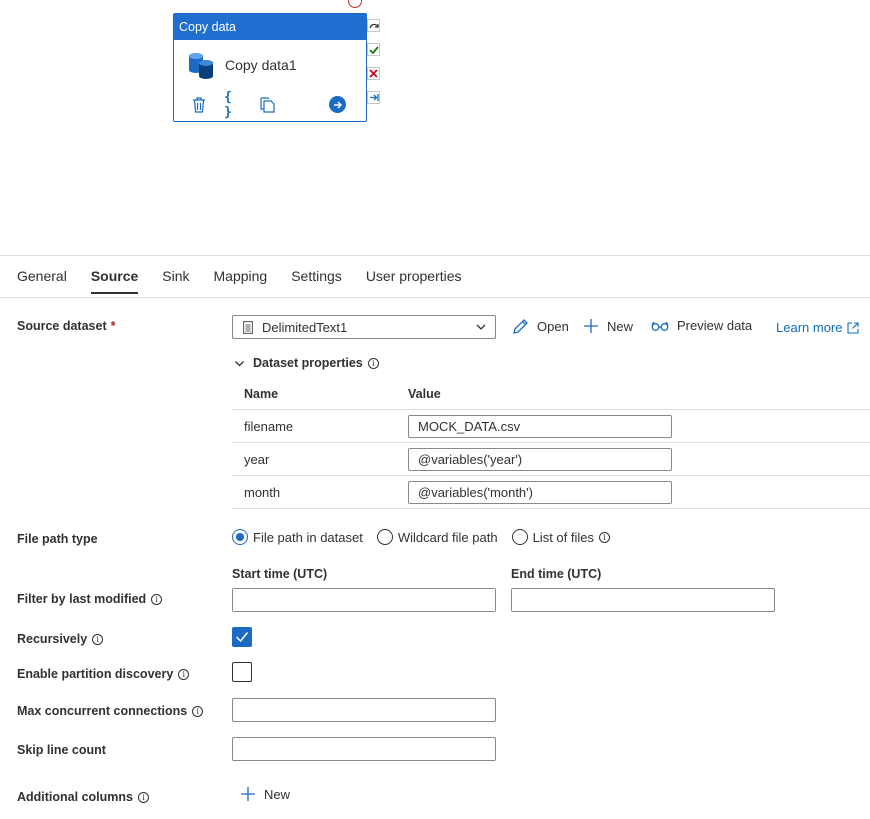  What do you see at coordinates (424, 393) in the screenshot?
I see `value-column-header: Value` at bounding box center [424, 393].